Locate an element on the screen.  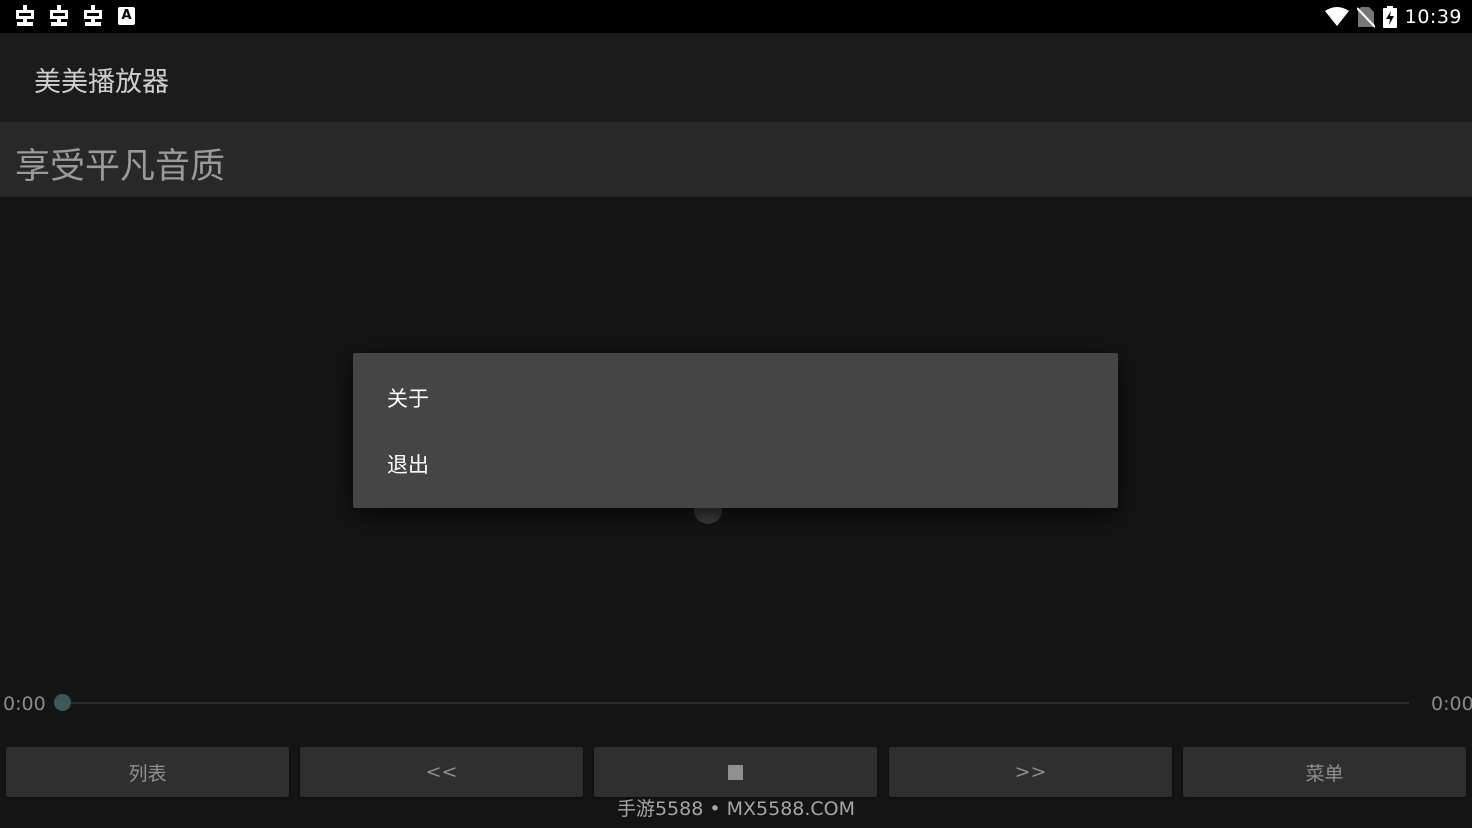
menu-item-label: 退出 is located at coordinates (408, 465).